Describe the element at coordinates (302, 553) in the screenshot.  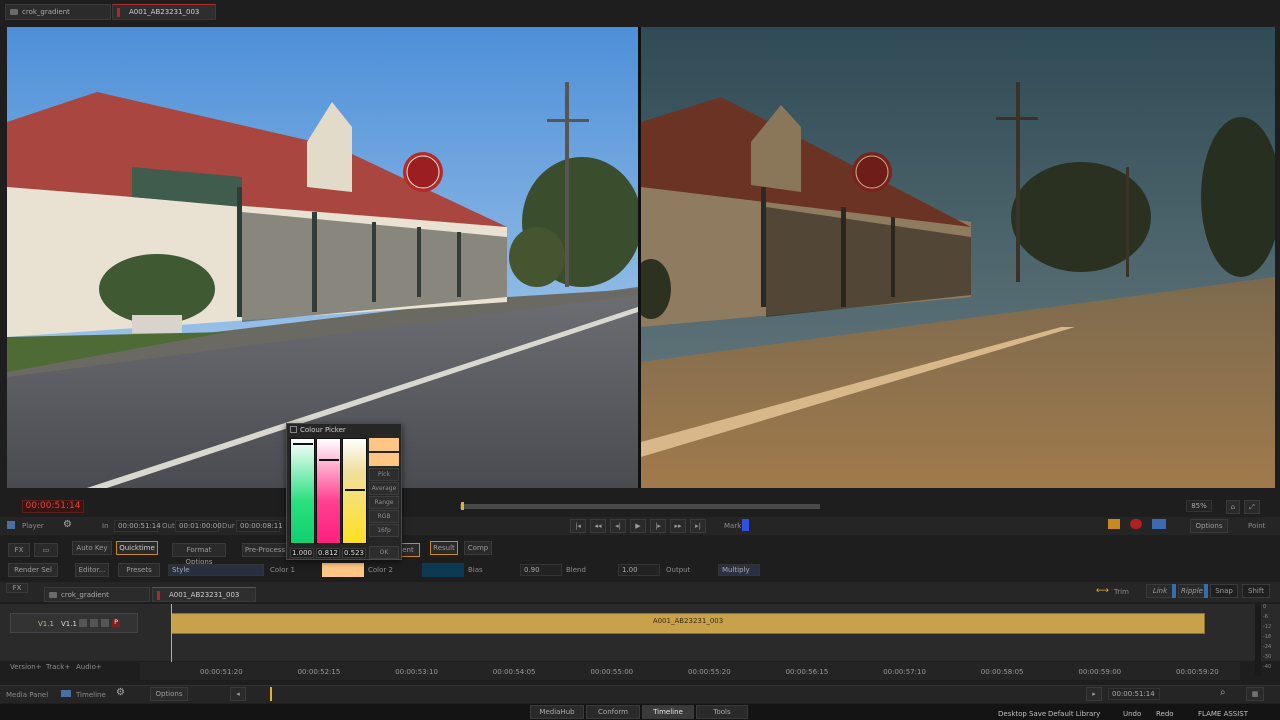
I see `red-value: 1.000` at that location.